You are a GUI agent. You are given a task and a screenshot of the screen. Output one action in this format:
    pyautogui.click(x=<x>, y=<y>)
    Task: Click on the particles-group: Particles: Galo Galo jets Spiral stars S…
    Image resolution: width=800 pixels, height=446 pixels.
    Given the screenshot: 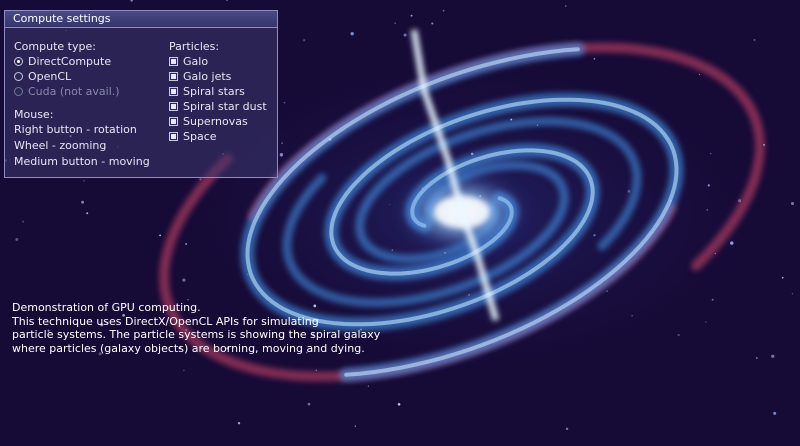 What is the action you would take?
    pyautogui.click(x=218, y=91)
    